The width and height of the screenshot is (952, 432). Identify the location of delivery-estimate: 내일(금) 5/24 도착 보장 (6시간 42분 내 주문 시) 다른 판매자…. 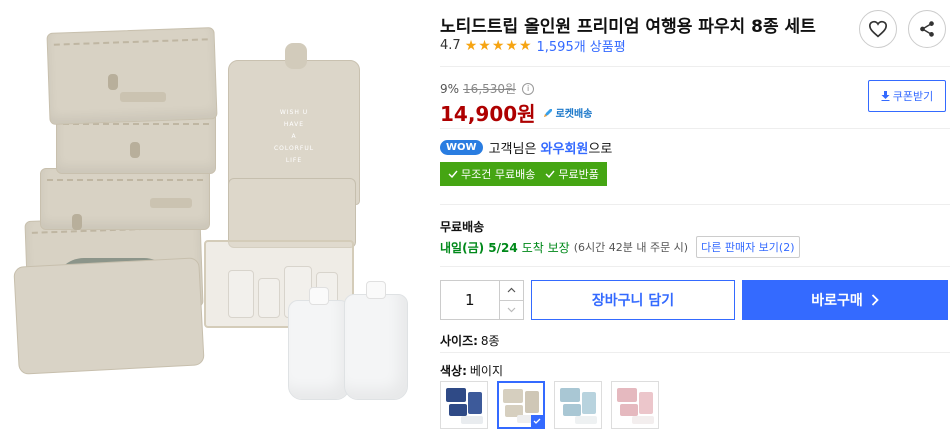
(620, 247).